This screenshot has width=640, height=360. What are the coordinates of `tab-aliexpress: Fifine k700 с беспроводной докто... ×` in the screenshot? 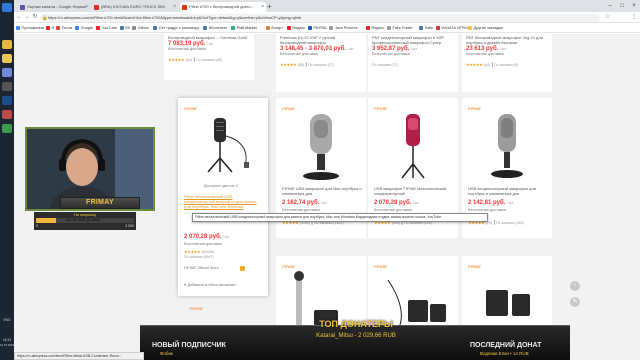 It's located at (223, 7).